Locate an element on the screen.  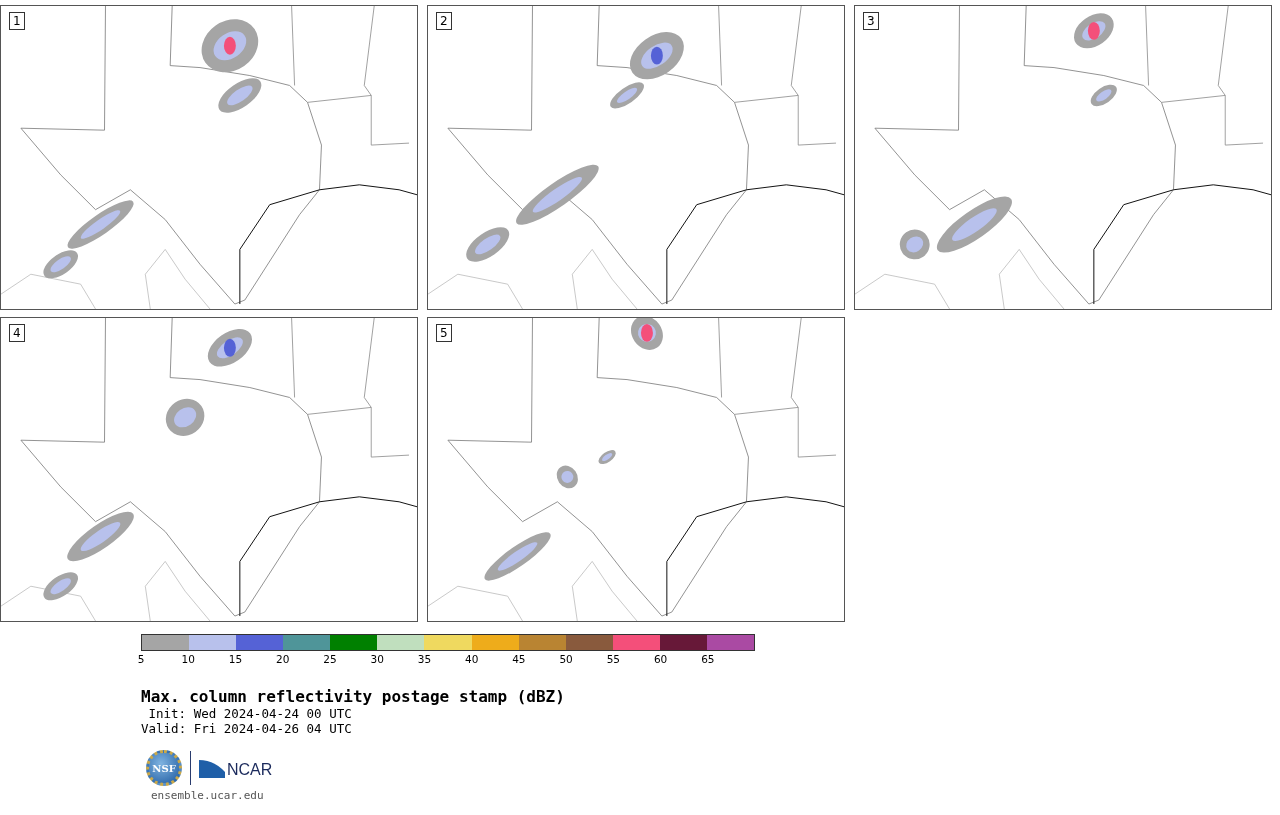
tick-label: 35 is located at coordinates (424, 659).